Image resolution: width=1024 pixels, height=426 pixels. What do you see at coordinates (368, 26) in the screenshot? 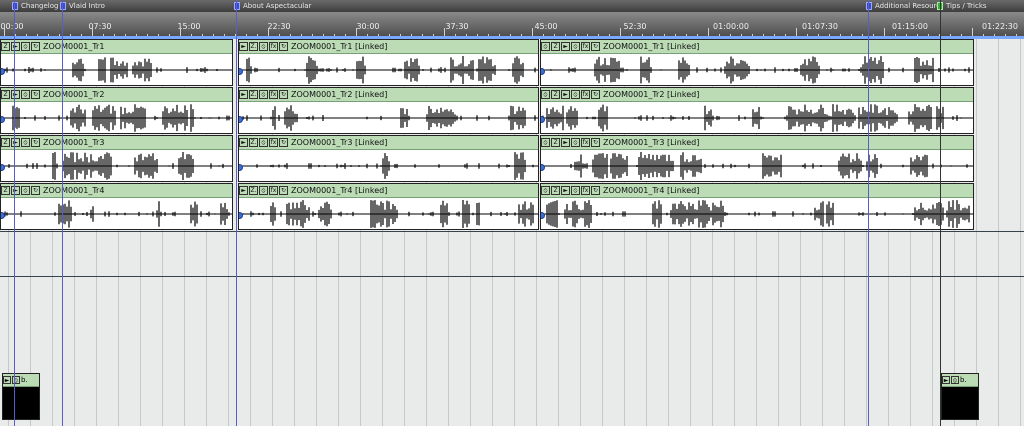
I see `ruler-label: 30:00` at bounding box center [368, 26].